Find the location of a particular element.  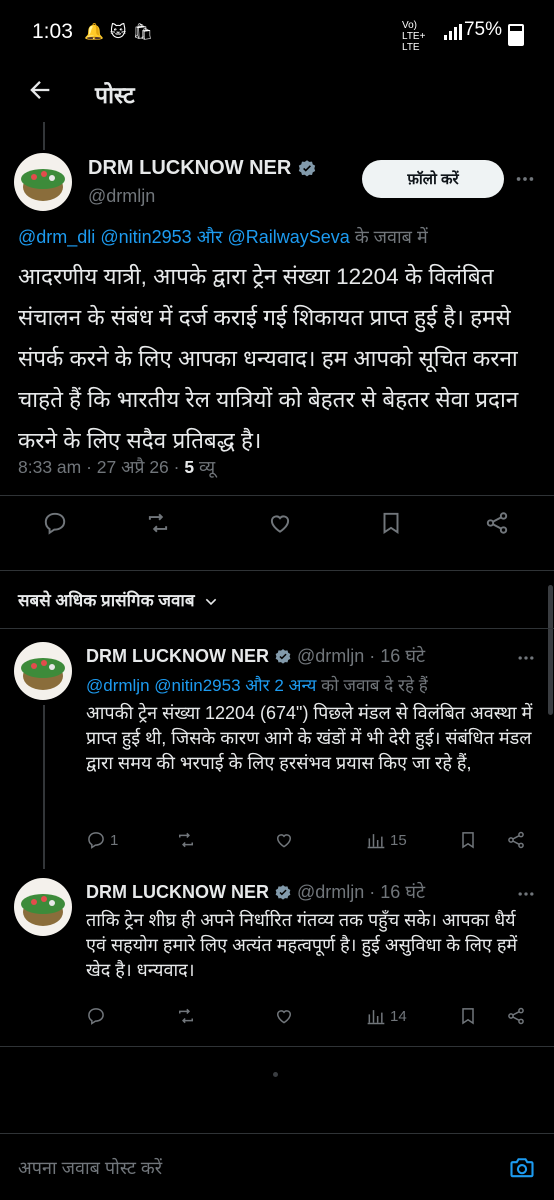

cat-icon: 🐱 is located at coordinates (121, 32).